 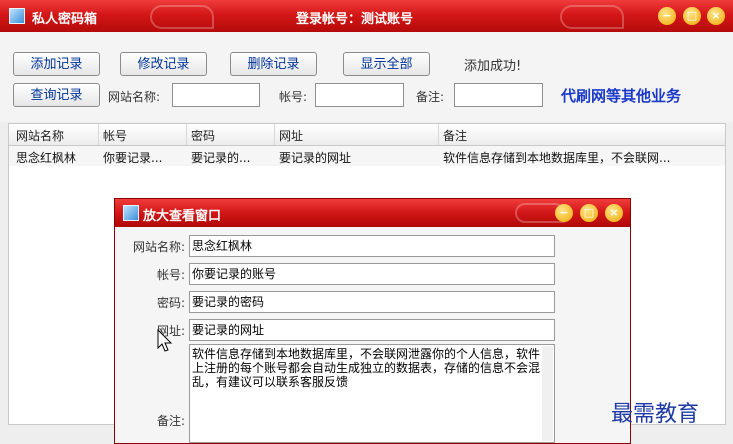 I want to click on popup-site-label: 网站名称:, so click(x=158, y=247).